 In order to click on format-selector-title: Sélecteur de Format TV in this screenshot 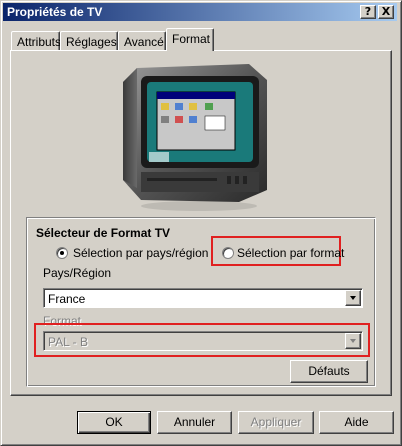, I will do `click(103, 233)`.